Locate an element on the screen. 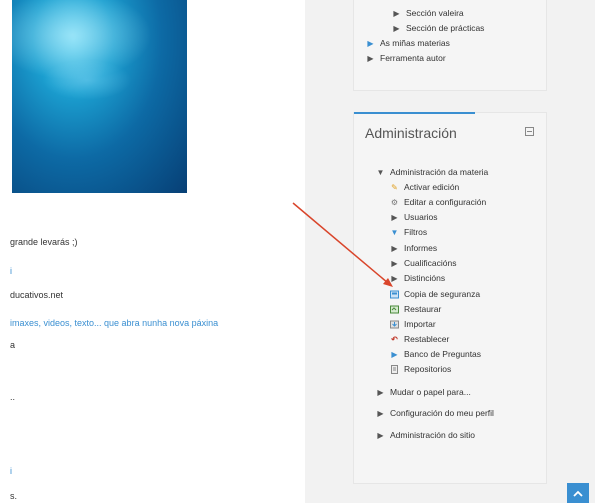 This screenshot has width=595, height=503. scroll-to-top-button is located at coordinates (578, 493).